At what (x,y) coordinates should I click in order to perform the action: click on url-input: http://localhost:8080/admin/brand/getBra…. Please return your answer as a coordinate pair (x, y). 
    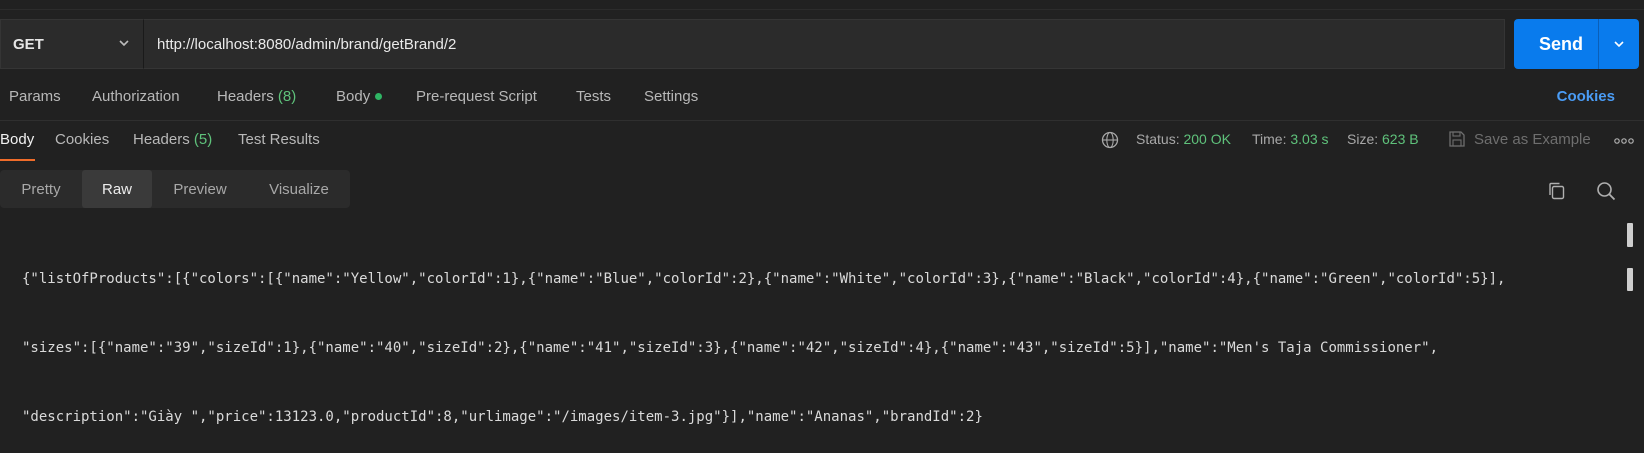
    Looking at the image, I should click on (824, 44).